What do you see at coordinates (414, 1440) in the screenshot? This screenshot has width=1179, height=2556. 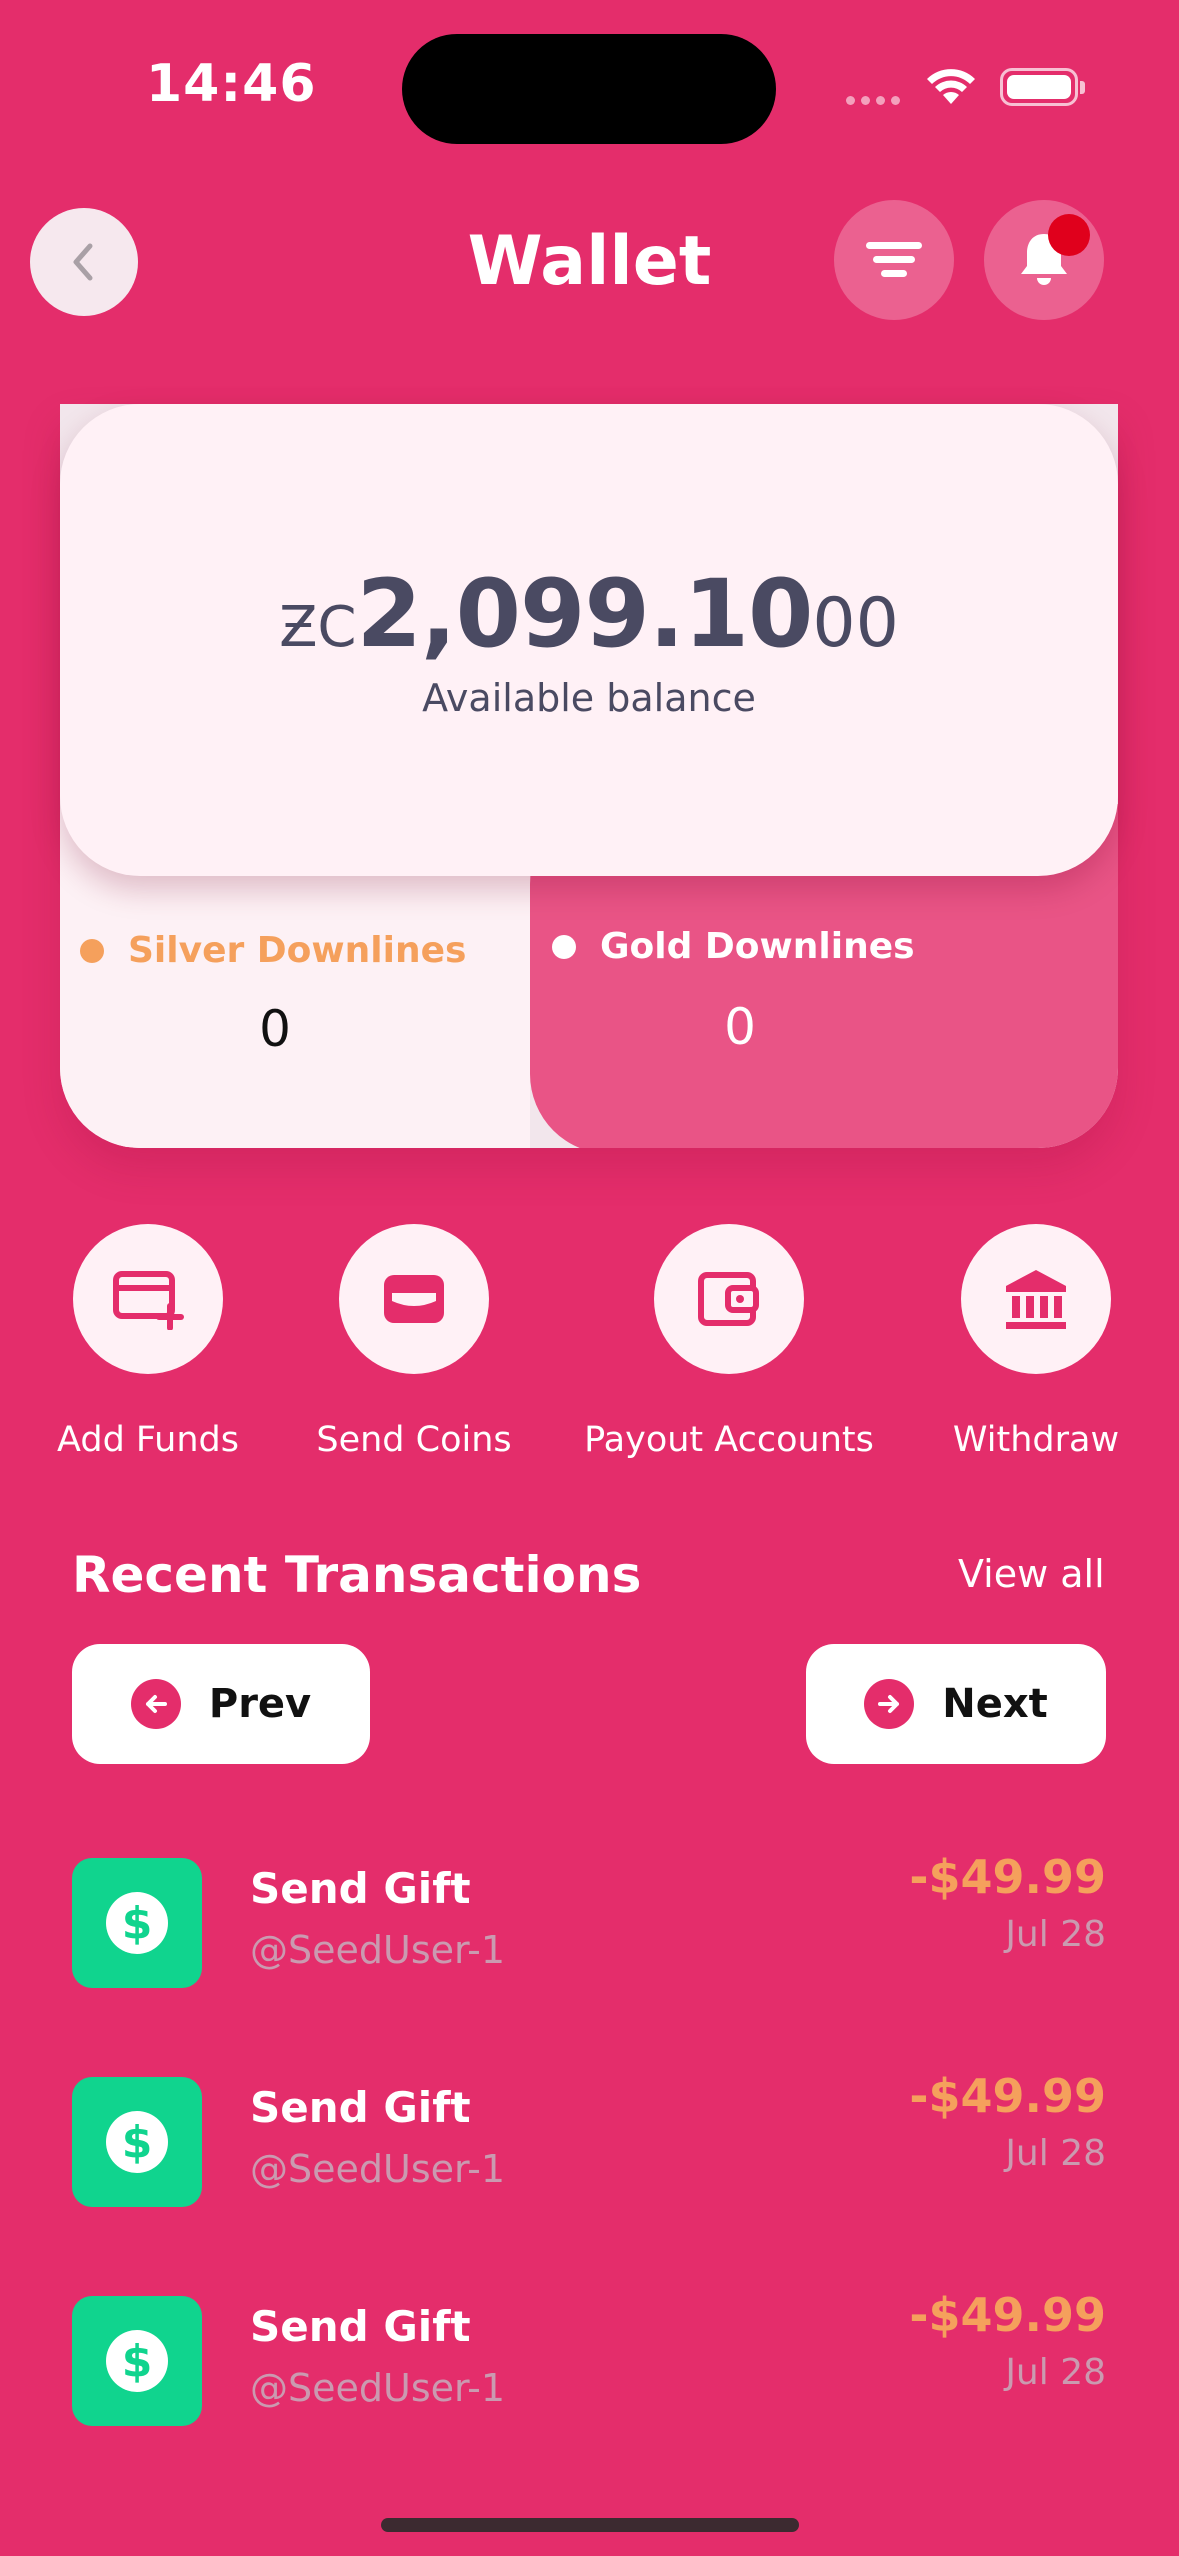 I see `send-coins-label: Send Coins` at bounding box center [414, 1440].